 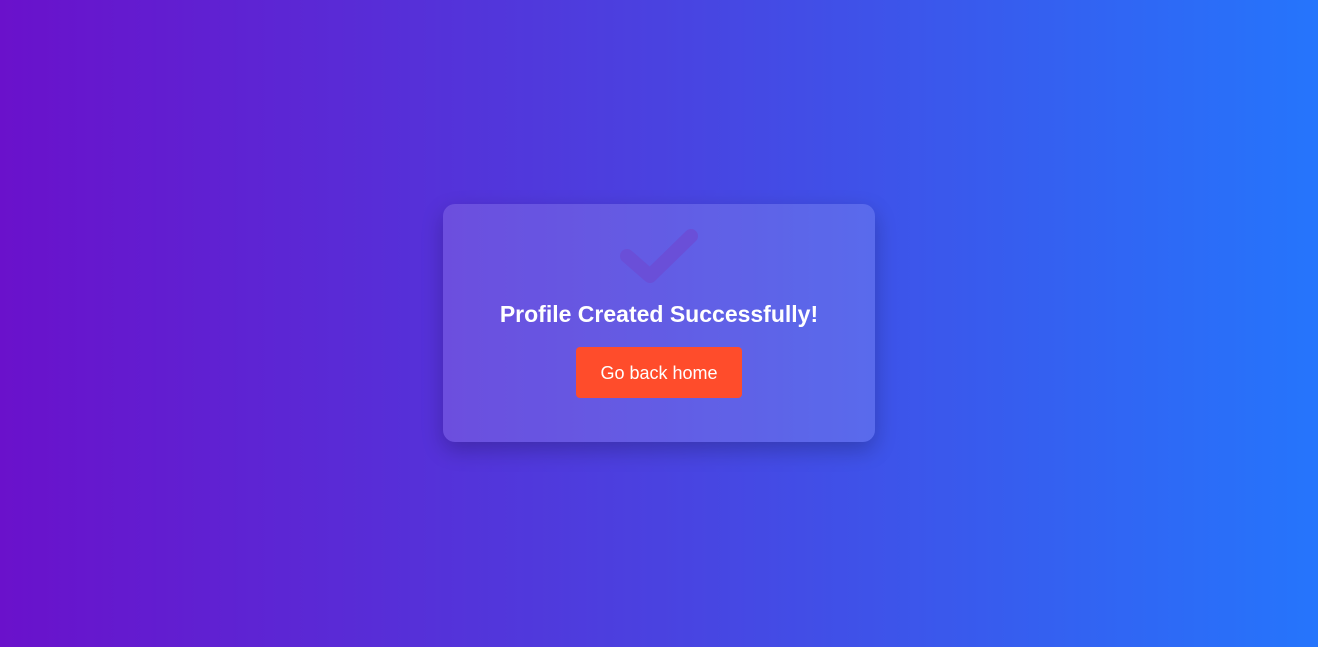 What do you see at coordinates (659, 372) in the screenshot?
I see `go-back-home-button: Go back home` at bounding box center [659, 372].